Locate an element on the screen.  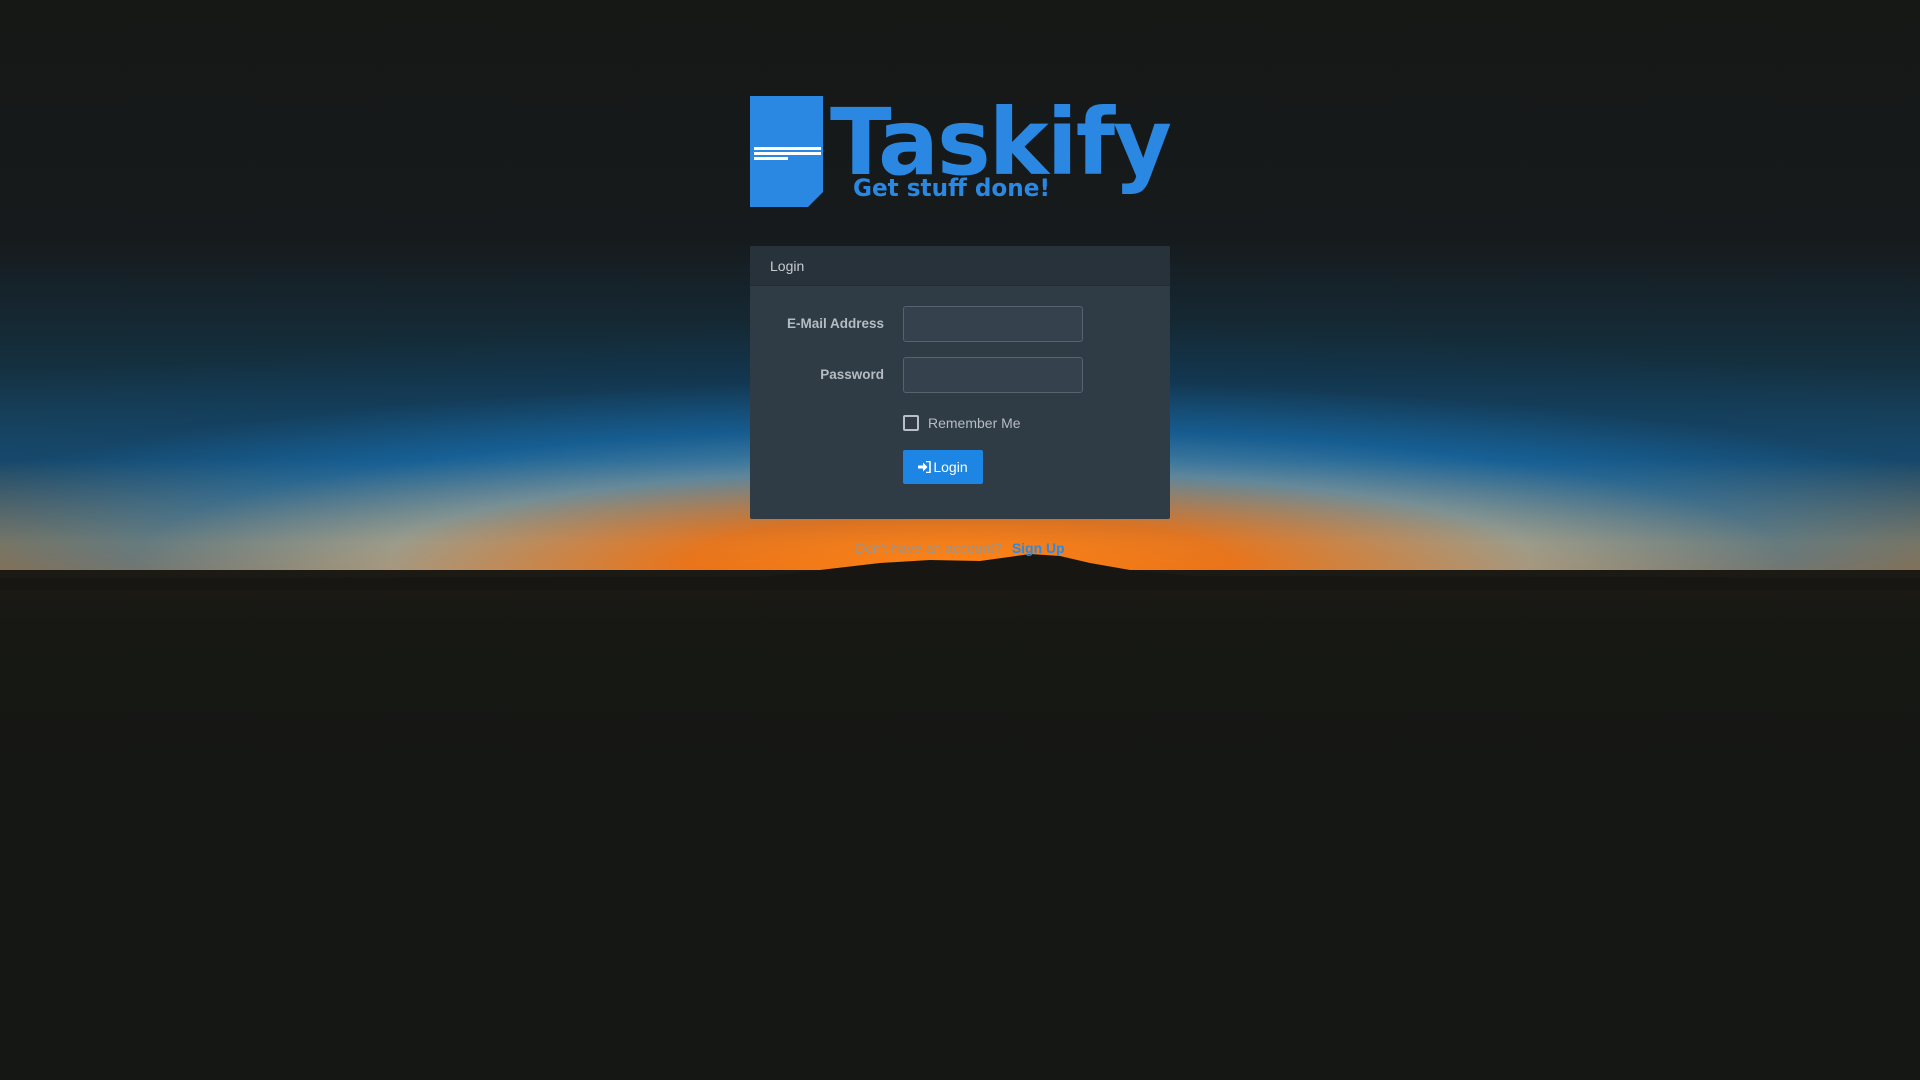
login-button-label: Login is located at coordinates (950, 467).